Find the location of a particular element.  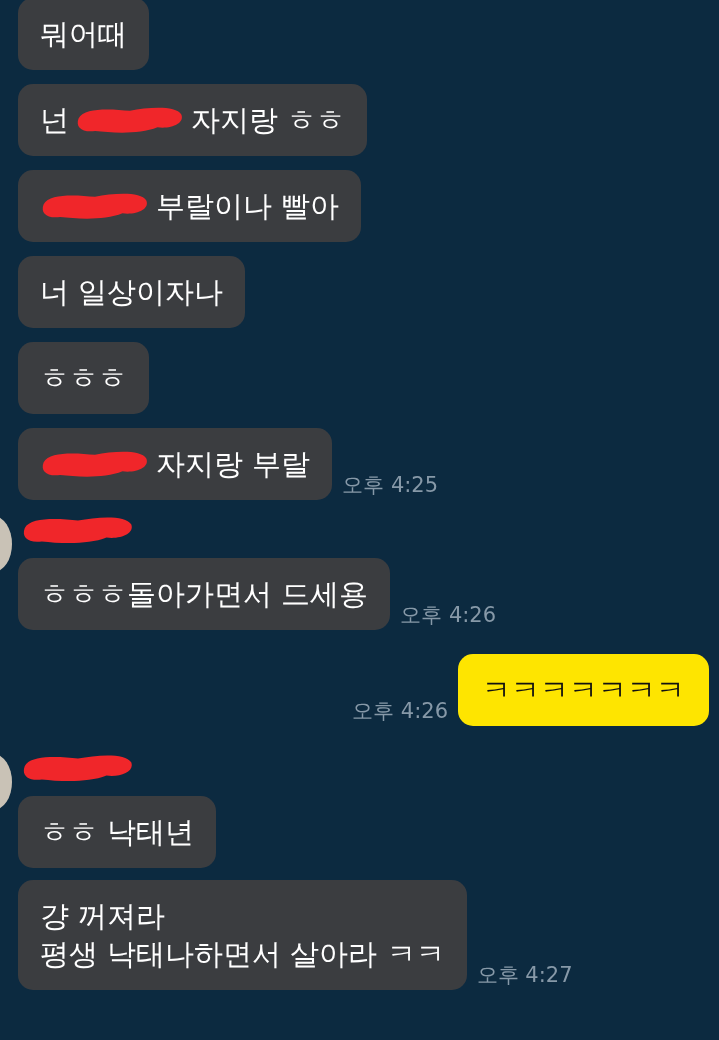

message-text: ㅎㅎ 낙태년 is located at coordinates (117, 832).